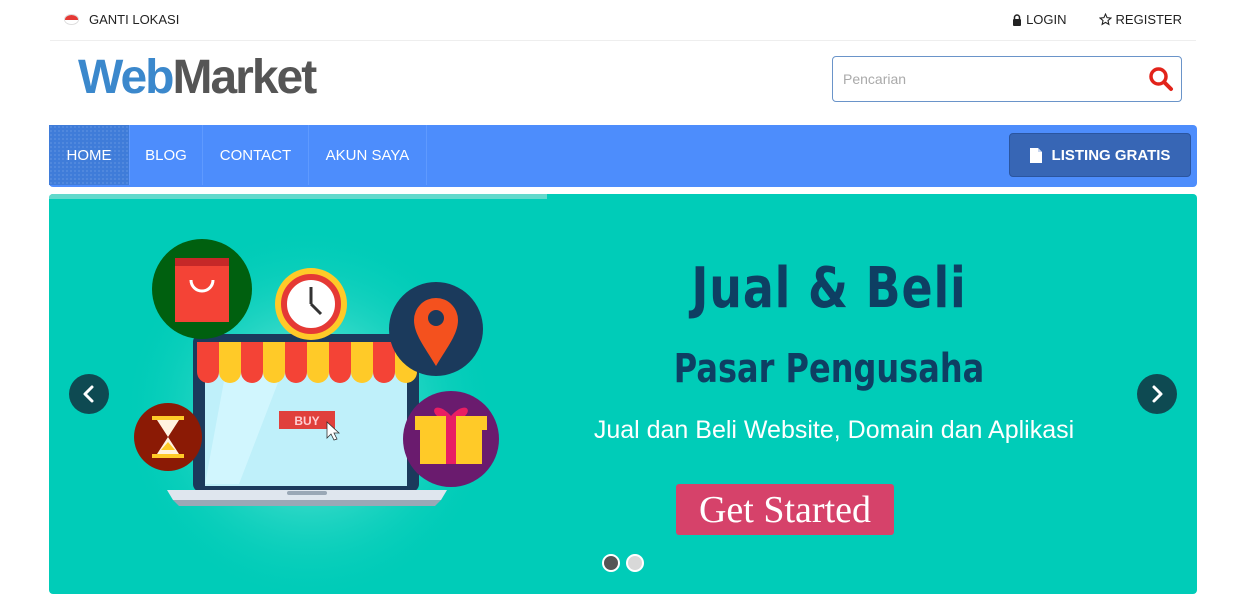  I want to click on slider-next-button, so click(1157, 394).